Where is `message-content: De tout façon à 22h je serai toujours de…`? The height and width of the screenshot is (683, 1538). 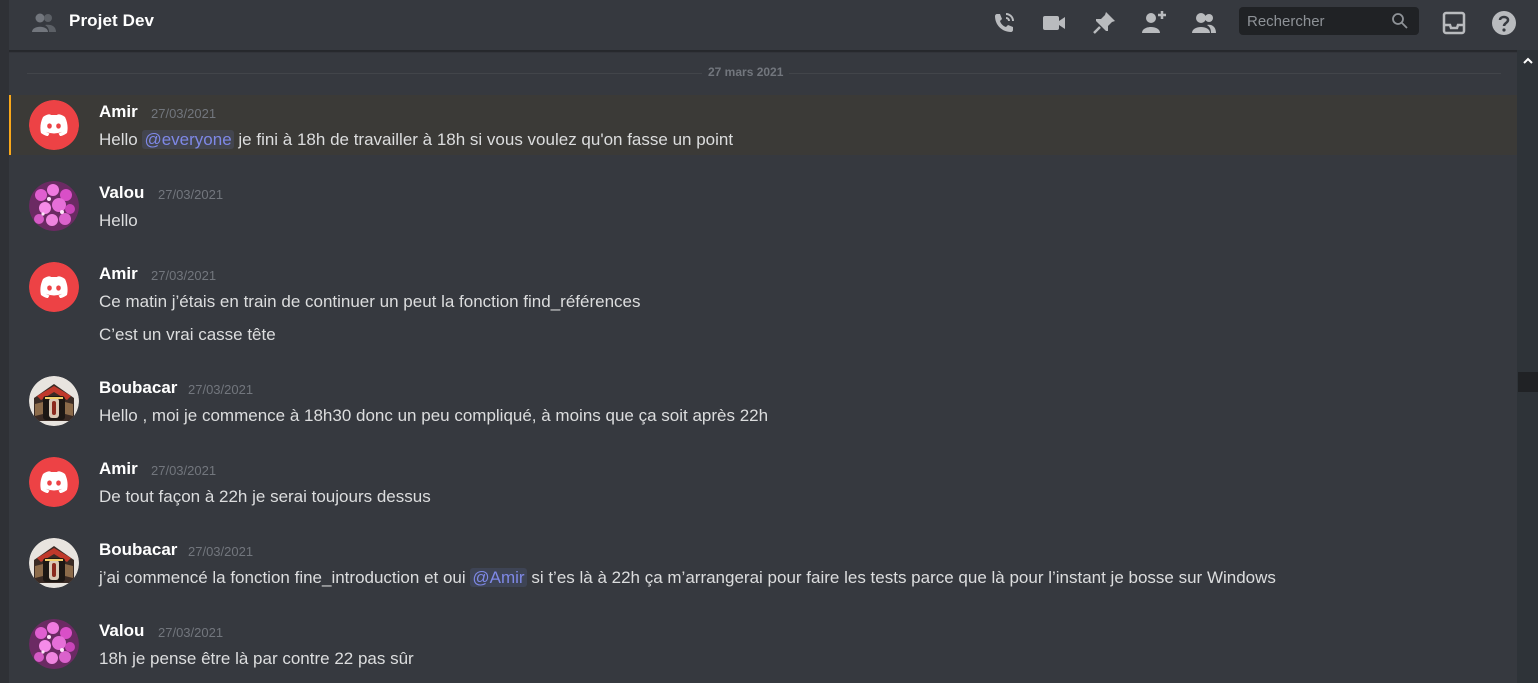
message-content: De tout façon à 22h je serai toujours de… is located at coordinates (265, 496).